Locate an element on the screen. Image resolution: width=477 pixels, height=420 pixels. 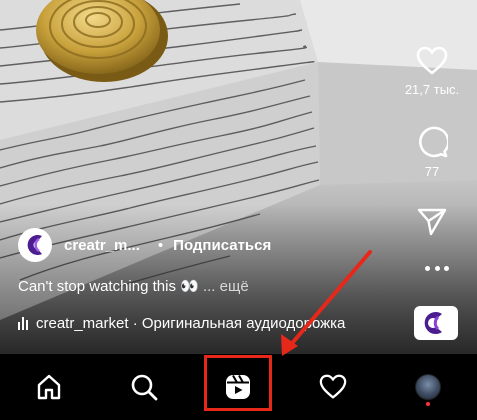
nav-home is located at coordinates (49, 387).